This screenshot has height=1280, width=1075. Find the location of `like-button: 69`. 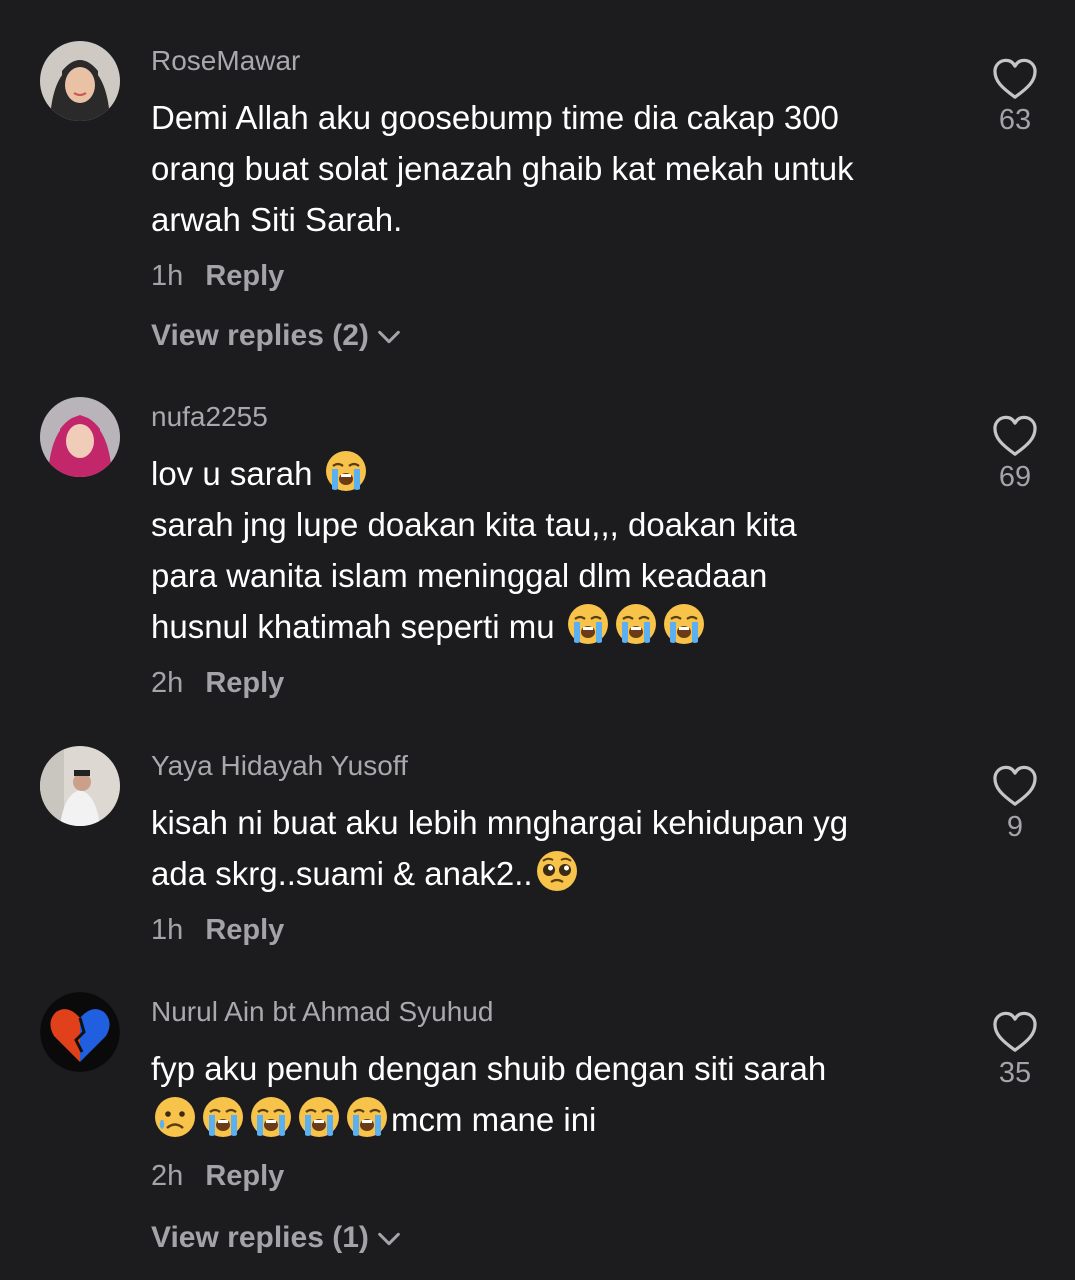

like-button: 69 is located at coordinates (1015, 454).